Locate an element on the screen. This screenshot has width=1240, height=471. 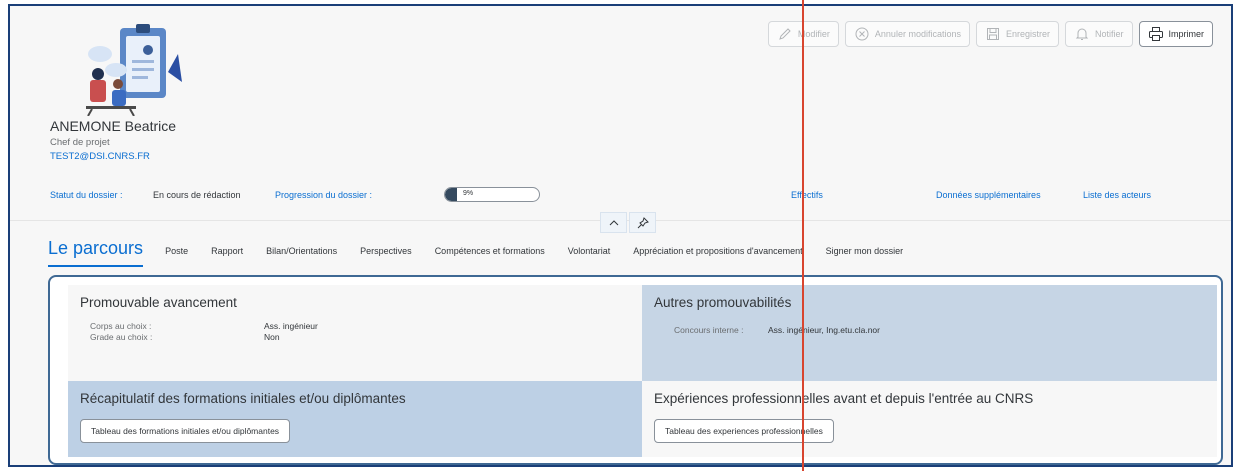
printer-icon is located at coordinates (1155, 34).